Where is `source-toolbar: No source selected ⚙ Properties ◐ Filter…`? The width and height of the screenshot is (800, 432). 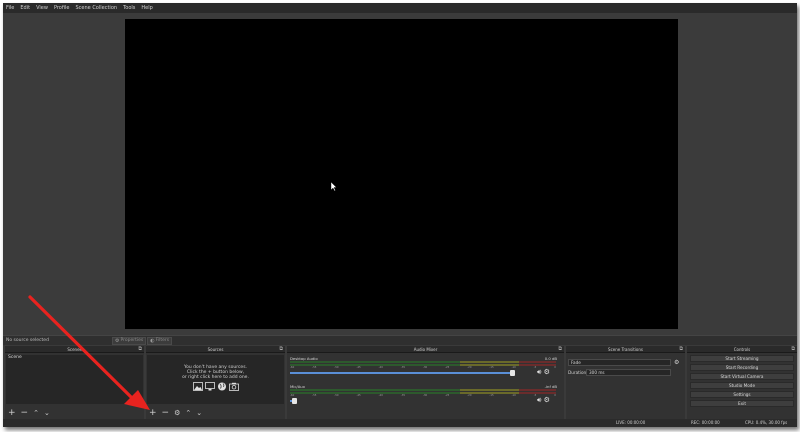
source-toolbar: No source selected ⚙ Properties ◐ Filter… is located at coordinates (400, 340).